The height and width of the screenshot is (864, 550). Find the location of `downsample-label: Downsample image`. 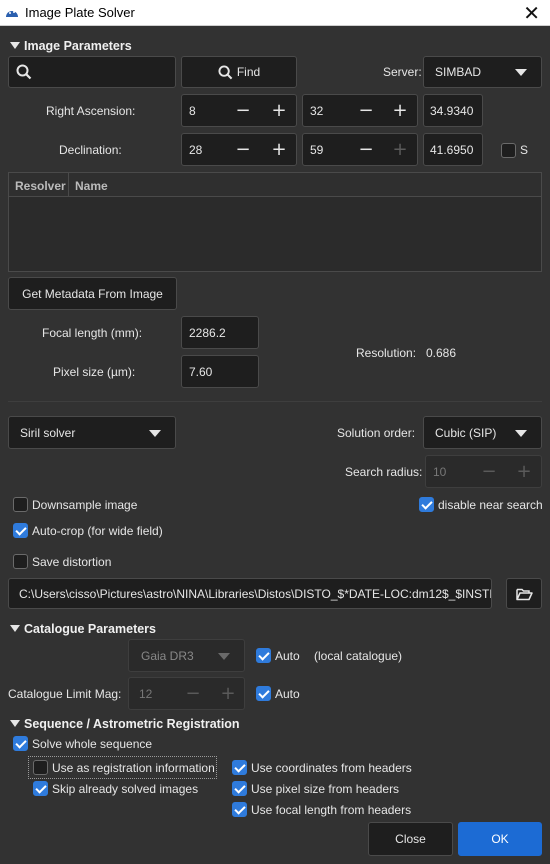

downsample-label: Downsample image is located at coordinates (85, 505).